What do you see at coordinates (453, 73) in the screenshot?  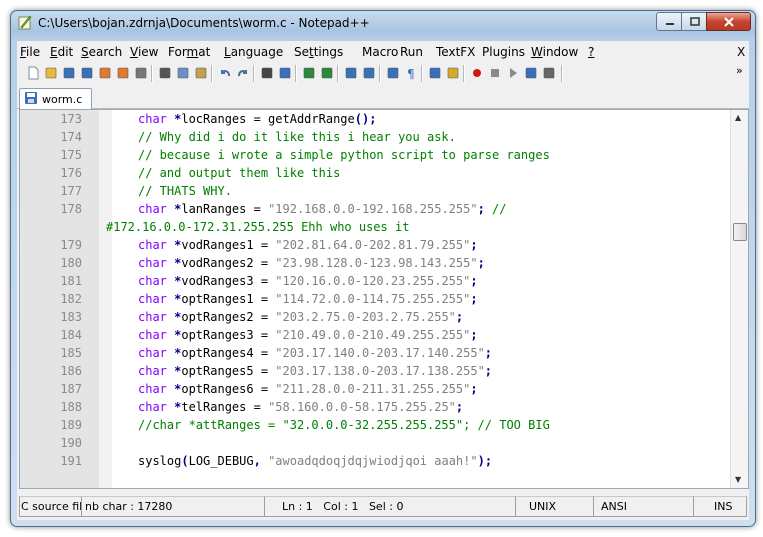 I see `user-language-button` at bounding box center [453, 73].